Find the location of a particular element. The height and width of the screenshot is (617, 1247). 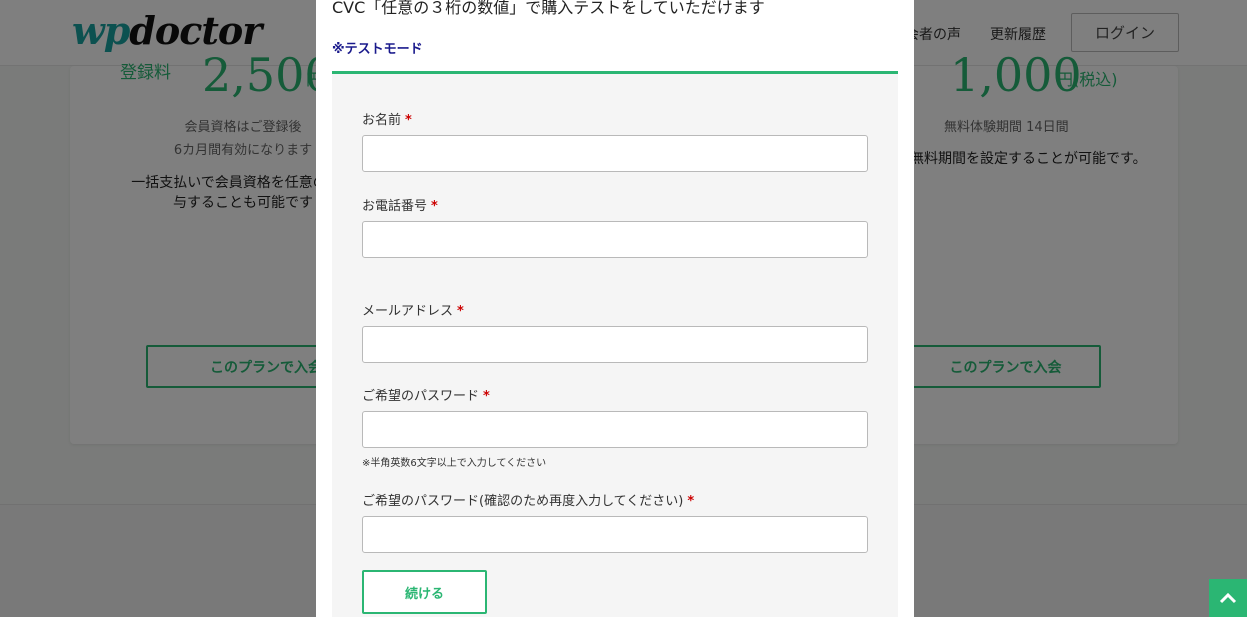

phone-label-text: お電話番号 is located at coordinates (395, 206).